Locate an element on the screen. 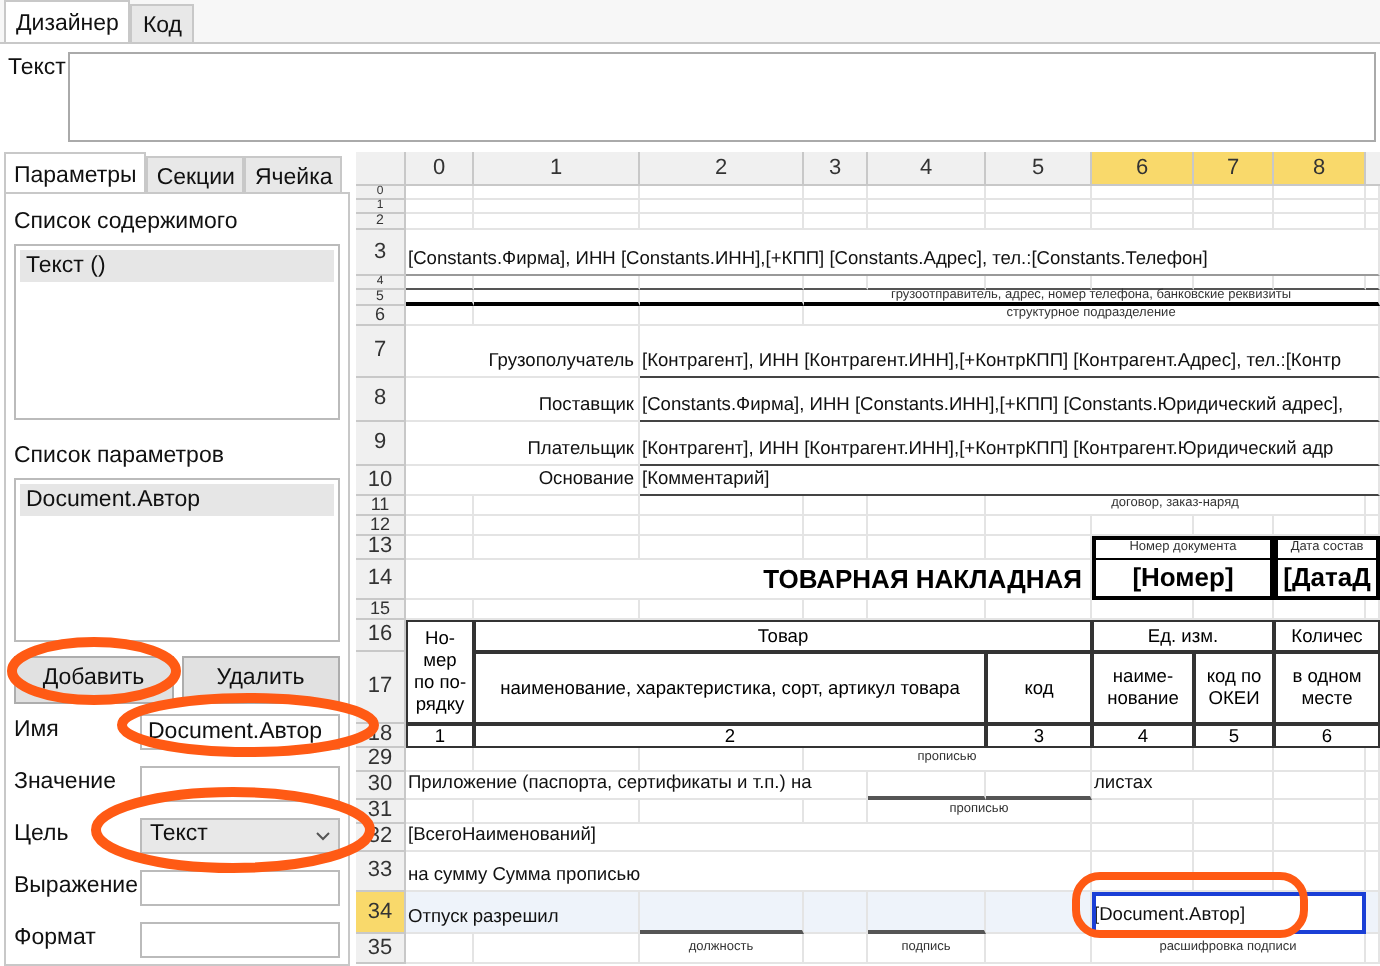  tab: Ячейка is located at coordinates (293, 174).